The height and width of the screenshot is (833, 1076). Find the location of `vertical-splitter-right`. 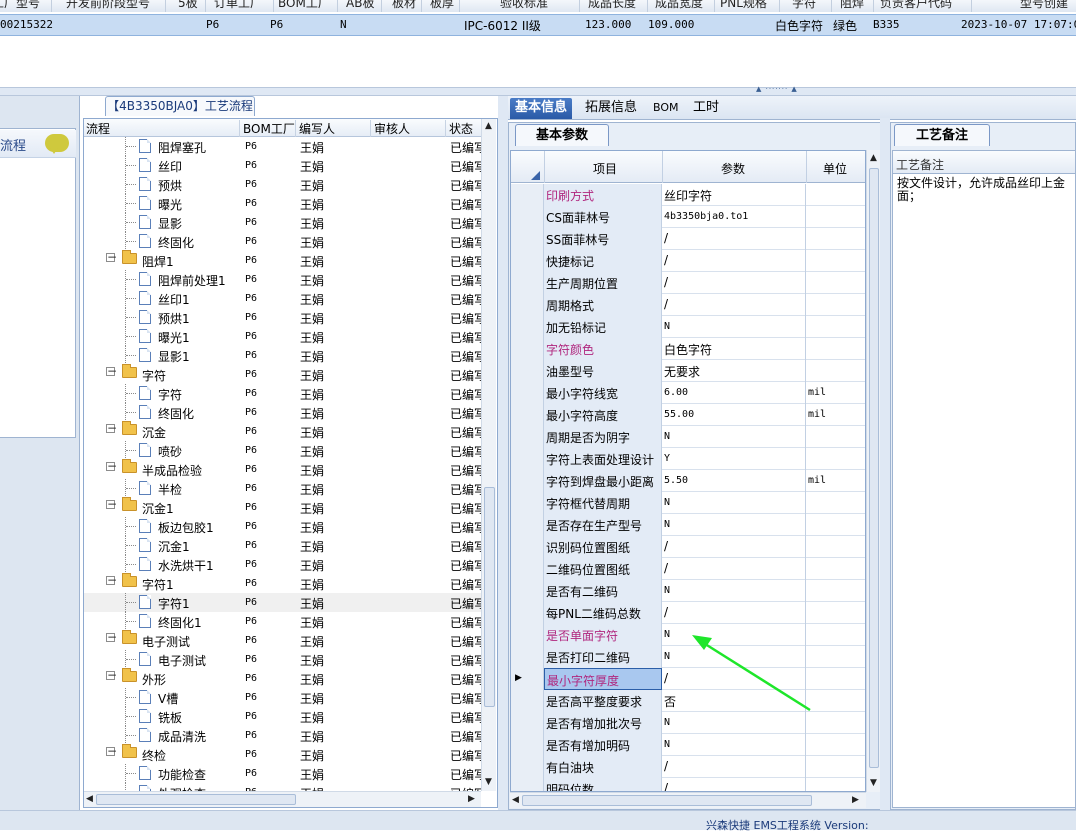

vertical-splitter-right is located at coordinates (885, 464).